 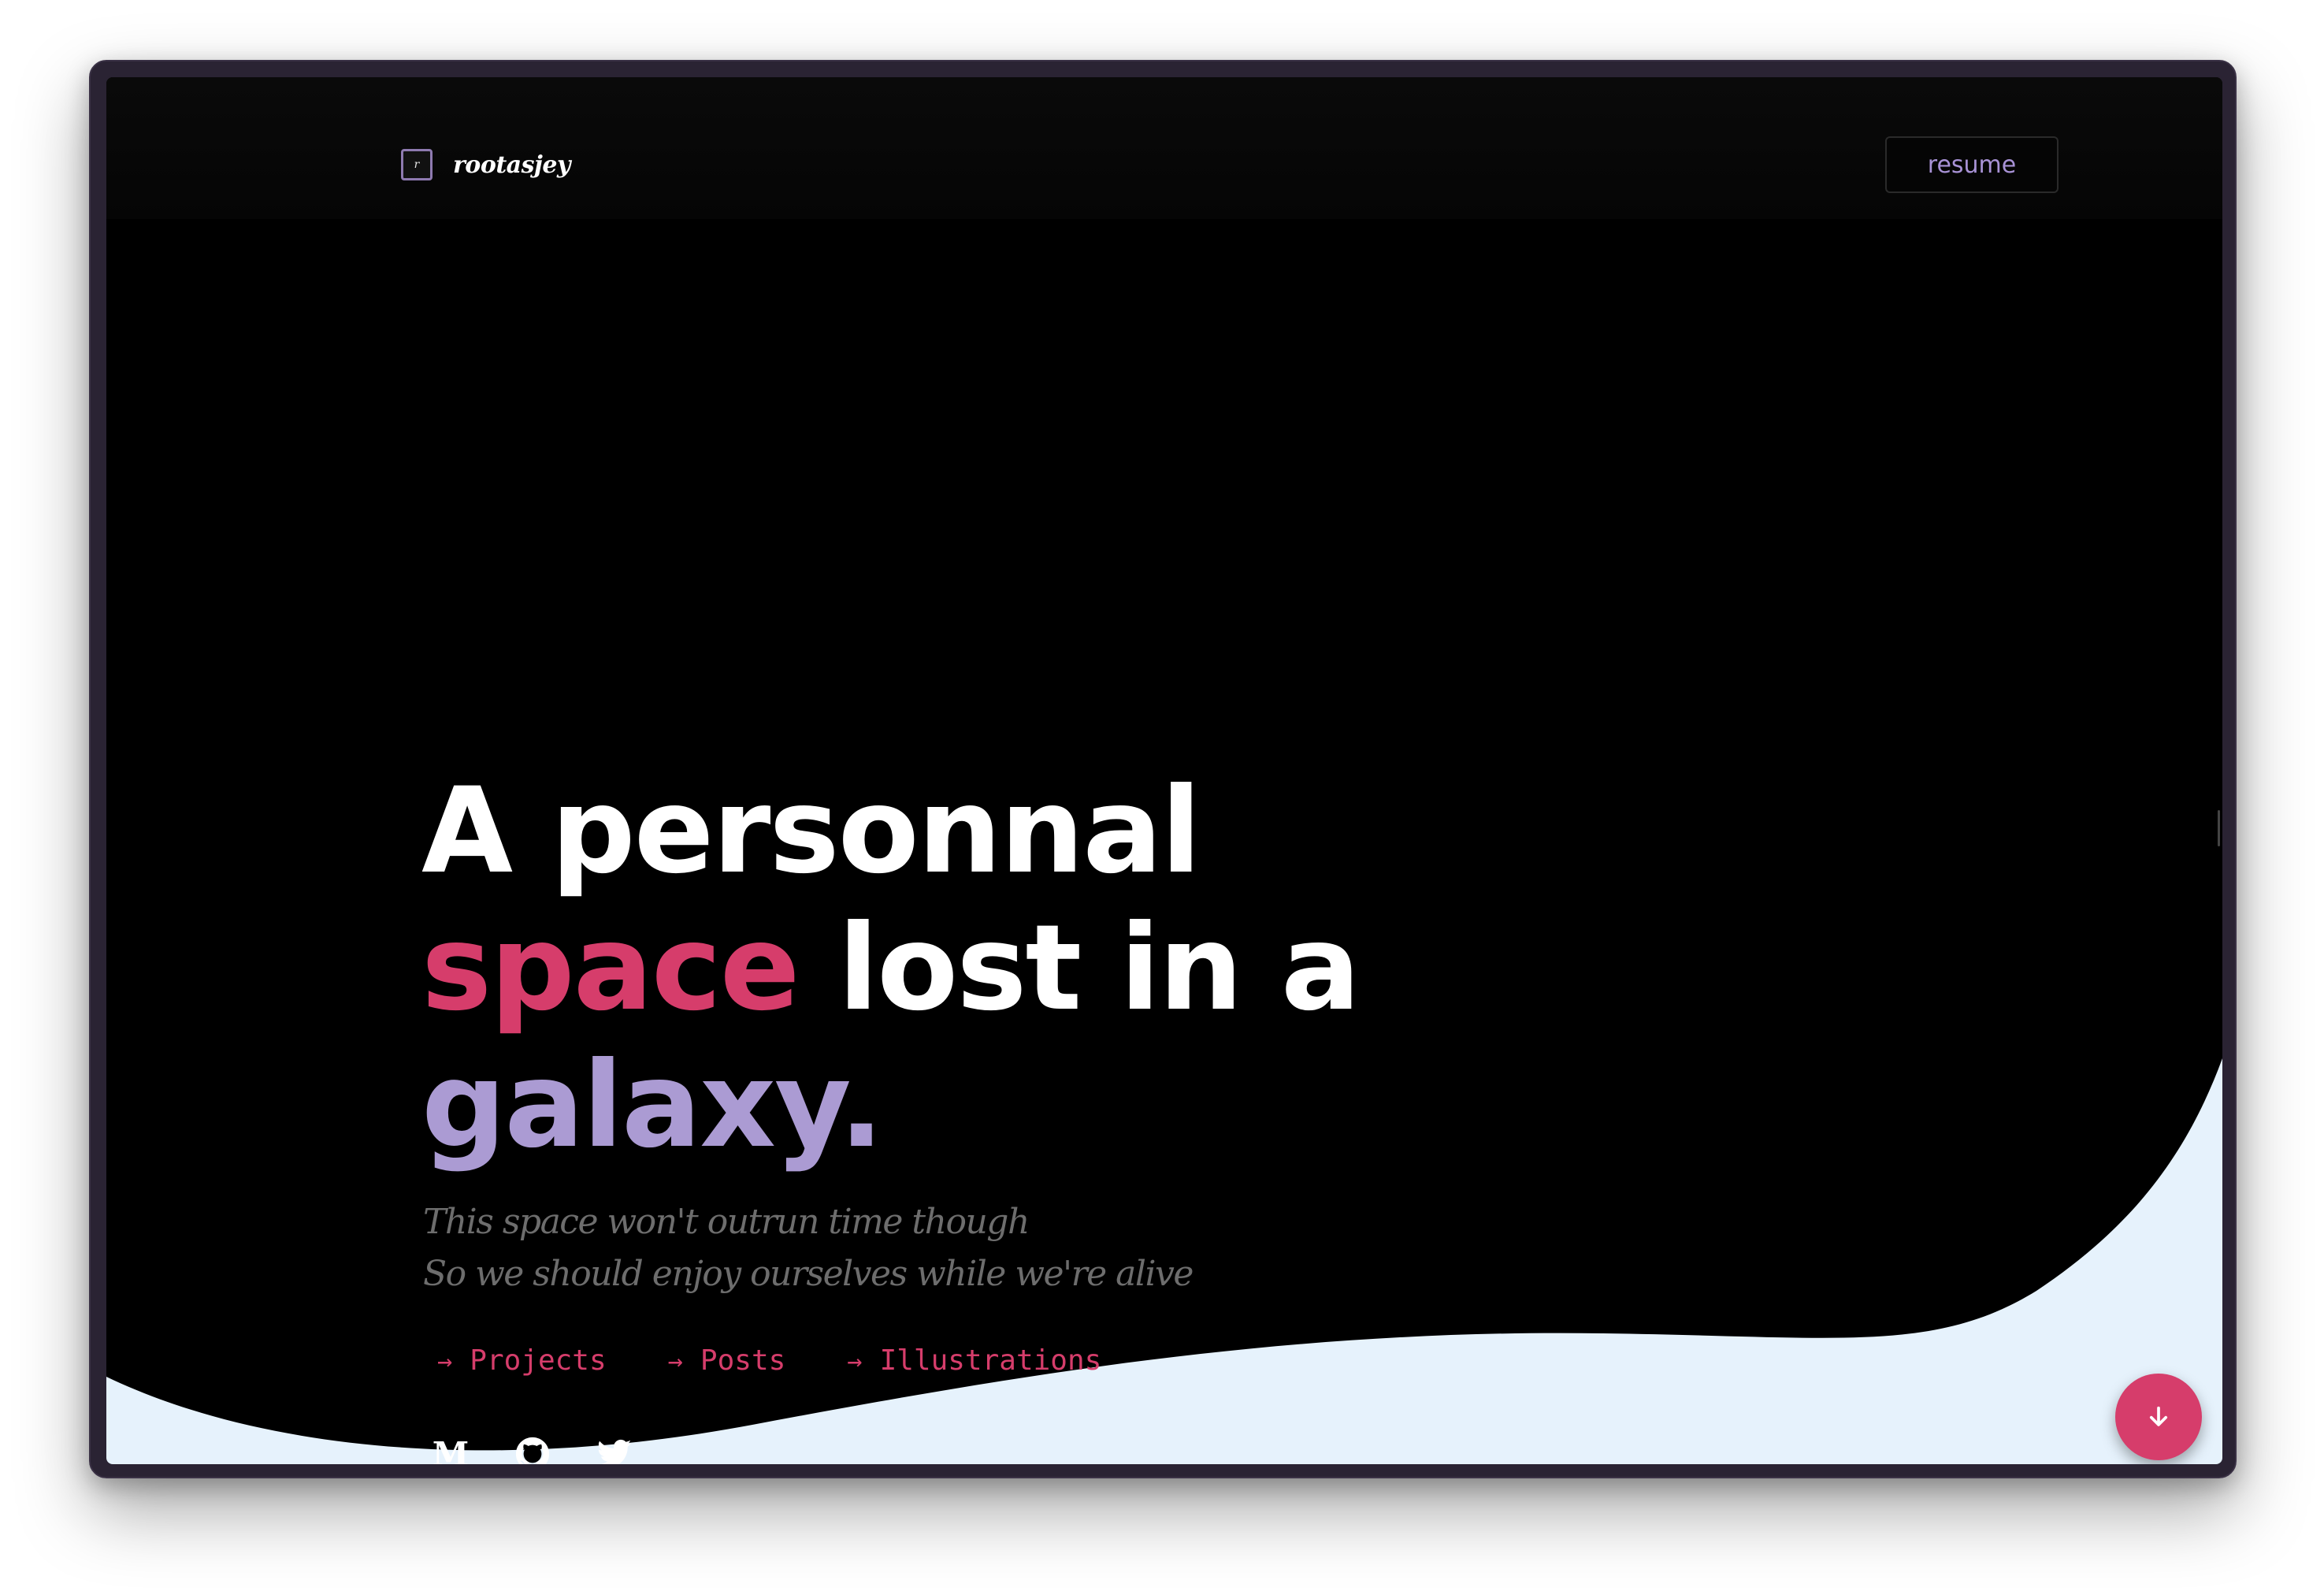 What do you see at coordinates (538, 1360) in the screenshot?
I see `nav-link-label: Projects` at bounding box center [538, 1360].